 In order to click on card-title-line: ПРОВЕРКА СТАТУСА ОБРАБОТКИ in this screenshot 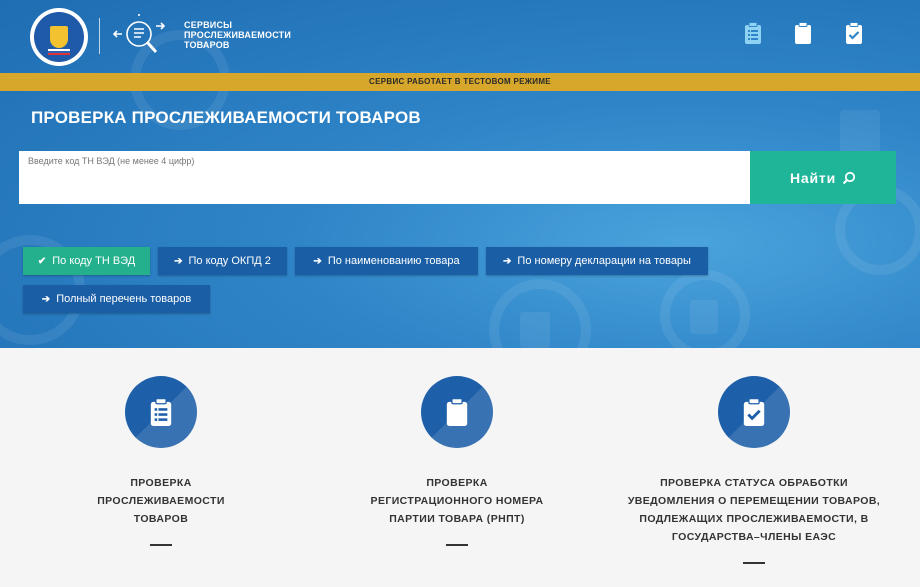, I will do `click(754, 483)`.